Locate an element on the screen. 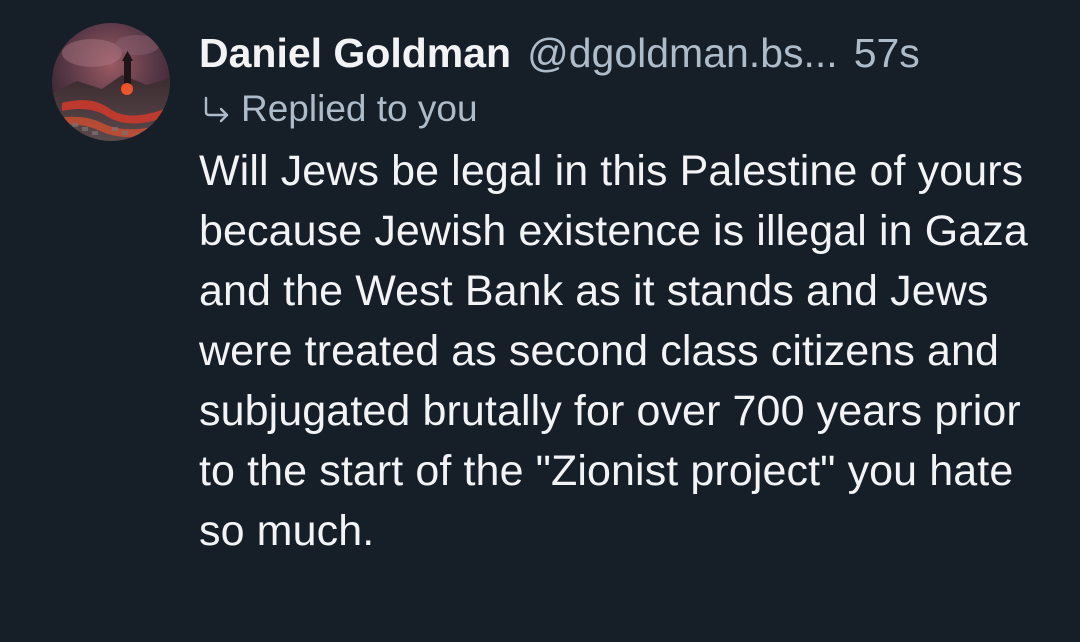 The image size is (1080, 642). author-avatar is located at coordinates (111, 82).